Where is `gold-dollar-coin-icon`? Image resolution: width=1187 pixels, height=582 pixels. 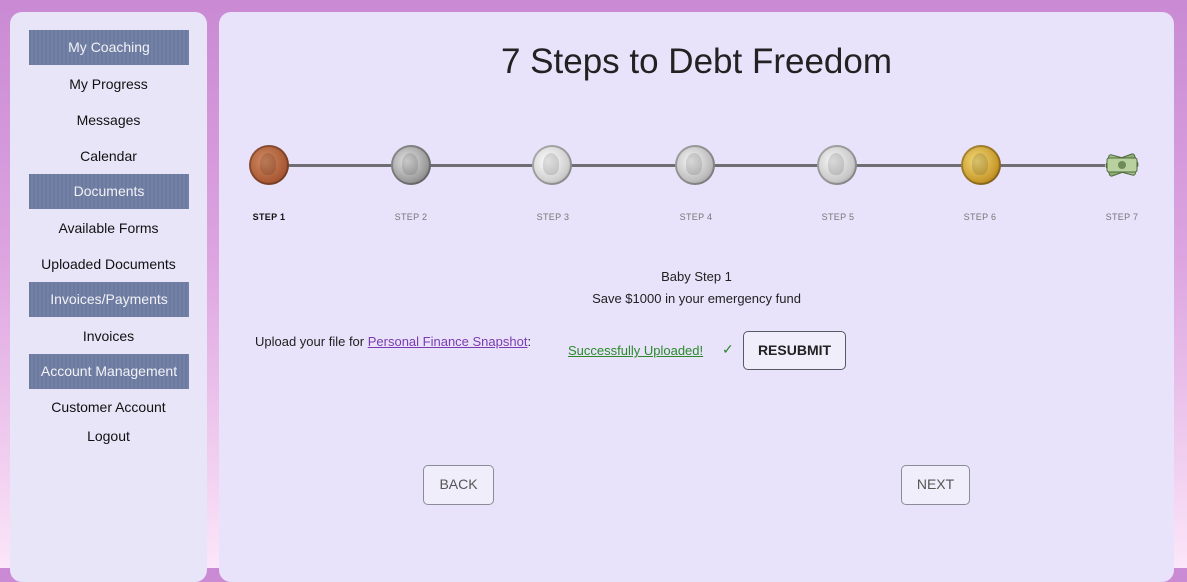
gold-dollar-coin-icon is located at coordinates (981, 165).